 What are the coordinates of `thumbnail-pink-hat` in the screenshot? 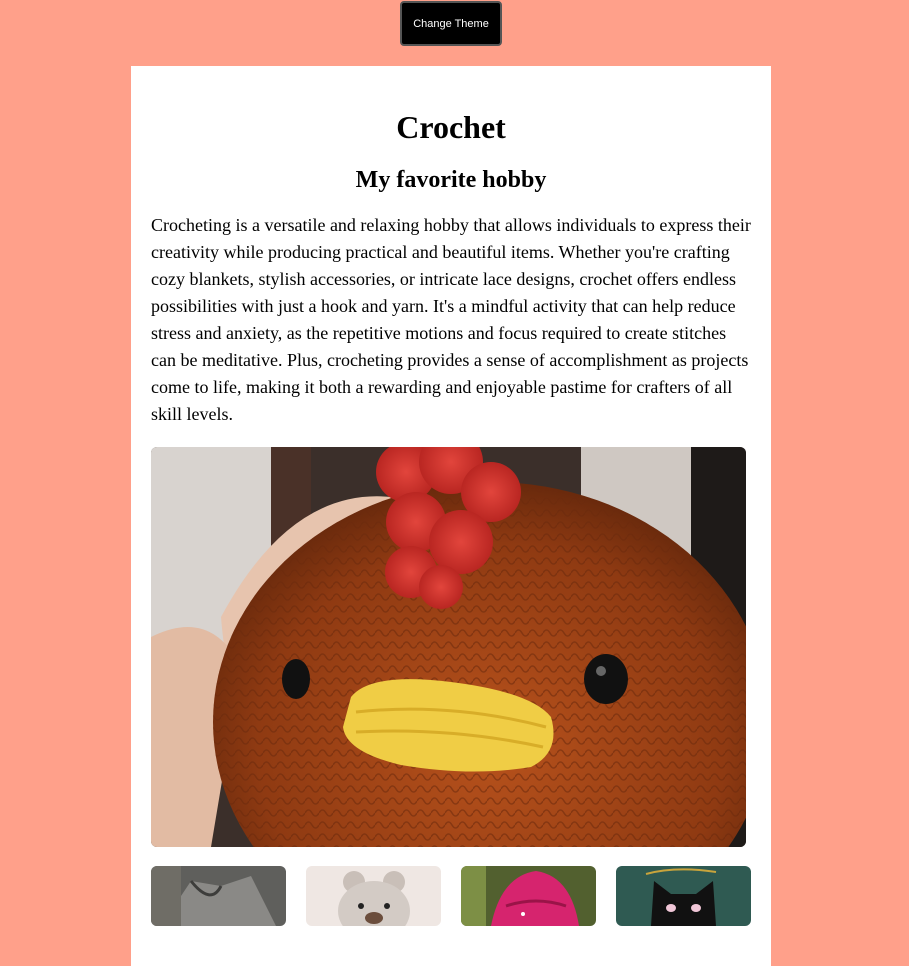 It's located at (528, 896).